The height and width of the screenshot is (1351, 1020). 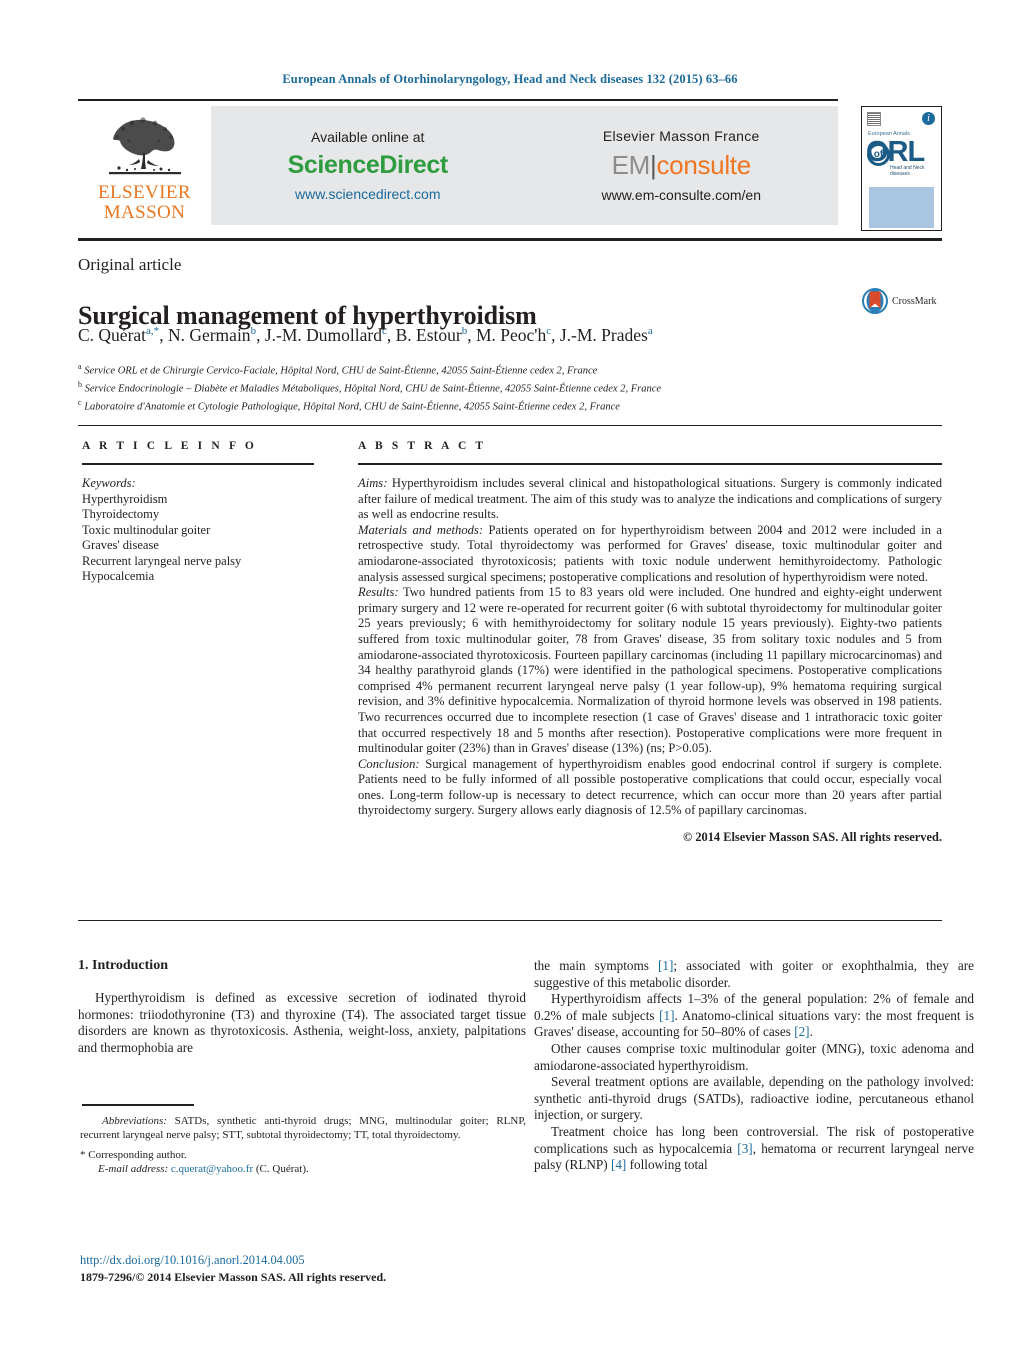 I want to click on cover-of-badge: of, so click(x=878, y=154).